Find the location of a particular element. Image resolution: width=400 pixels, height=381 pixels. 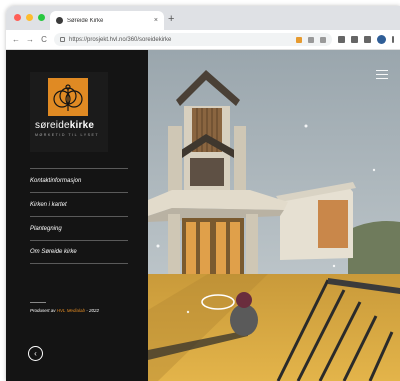

site-logo: søreidekirke MØRKETID TIL LYSET is located at coordinates (69, 112).